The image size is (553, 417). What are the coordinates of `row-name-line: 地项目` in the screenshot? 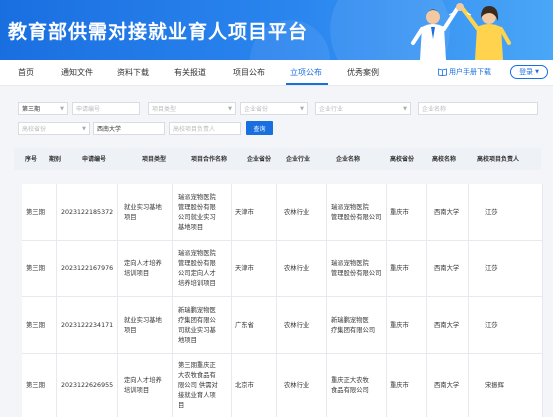 It's located at (187, 340).